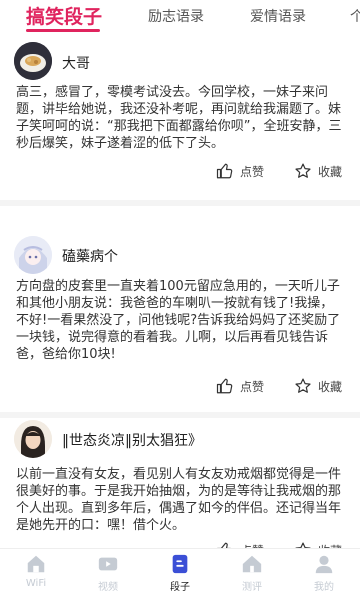 This screenshot has width=360, height=601. Describe the element at coordinates (76, 63) in the screenshot. I see `post-author: 大哥` at that location.